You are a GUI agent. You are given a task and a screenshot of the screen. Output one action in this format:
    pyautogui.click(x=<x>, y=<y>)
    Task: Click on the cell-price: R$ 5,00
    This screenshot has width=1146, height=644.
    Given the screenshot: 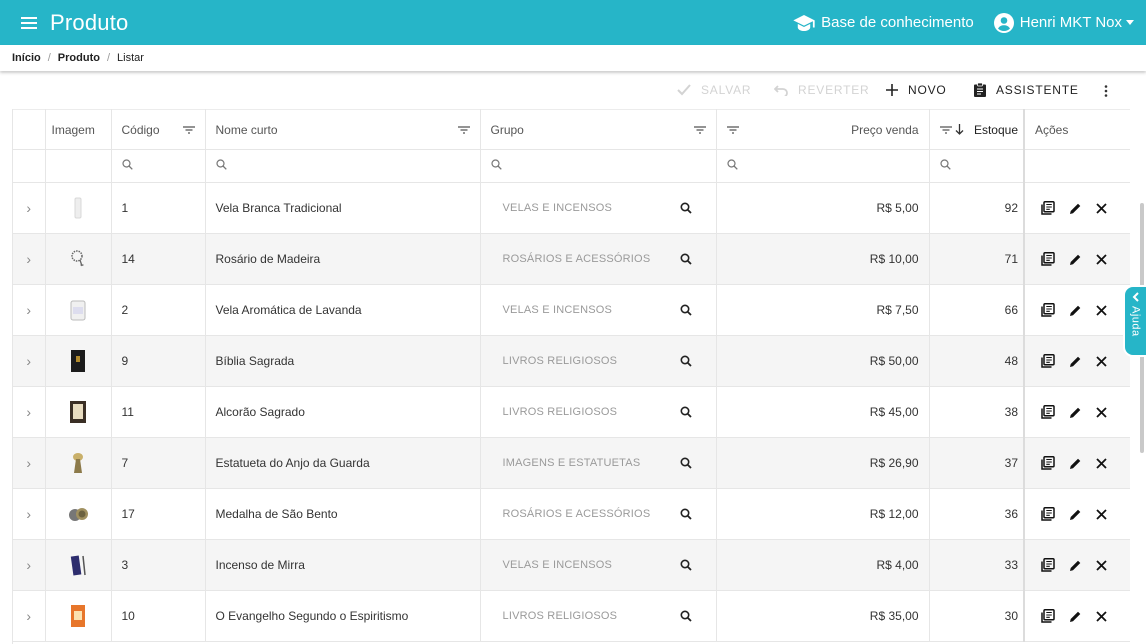 What is the action you would take?
    pyautogui.click(x=823, y=208)
    